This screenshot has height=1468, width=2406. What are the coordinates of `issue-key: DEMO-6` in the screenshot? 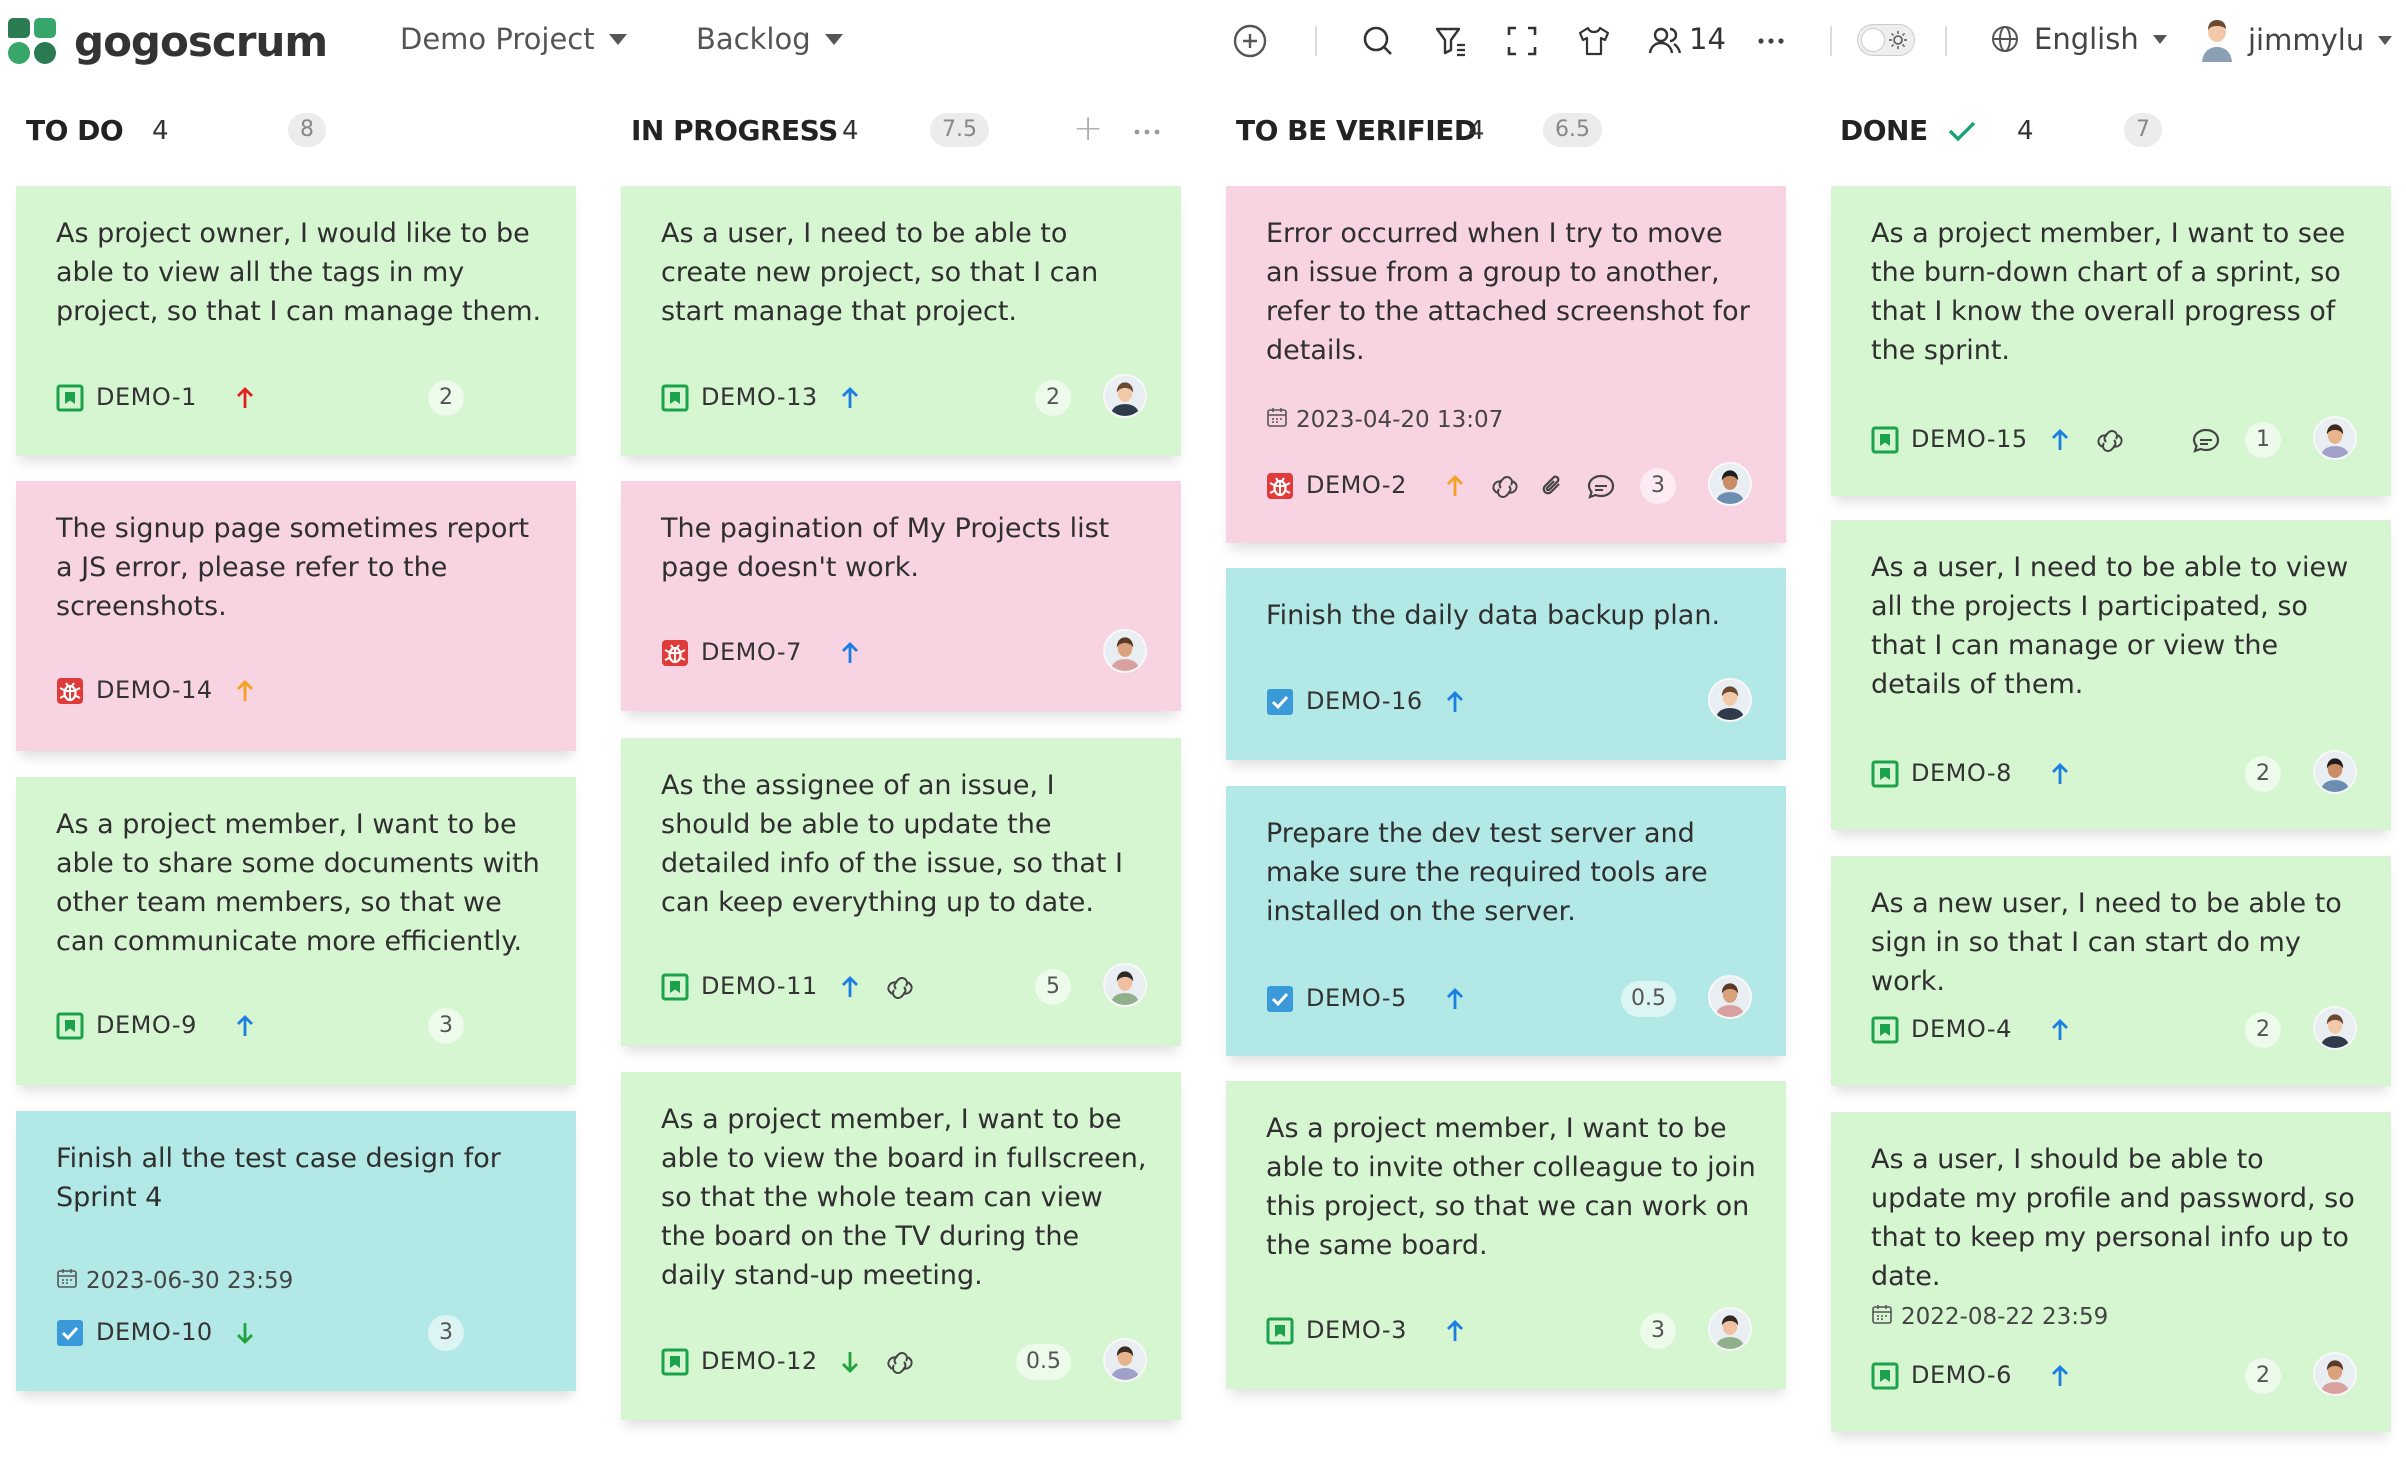 It's located at (1961, 1375).